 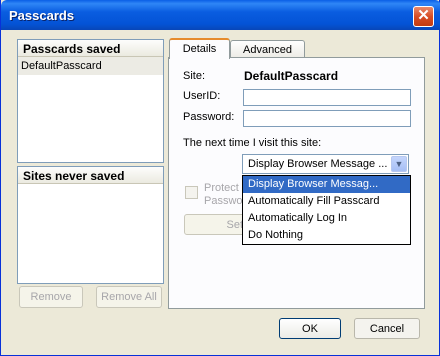 What do you see at coordinates (199, 48) in the screenshot?
I see `tab-details: Details` at bounding box center [199, 48].